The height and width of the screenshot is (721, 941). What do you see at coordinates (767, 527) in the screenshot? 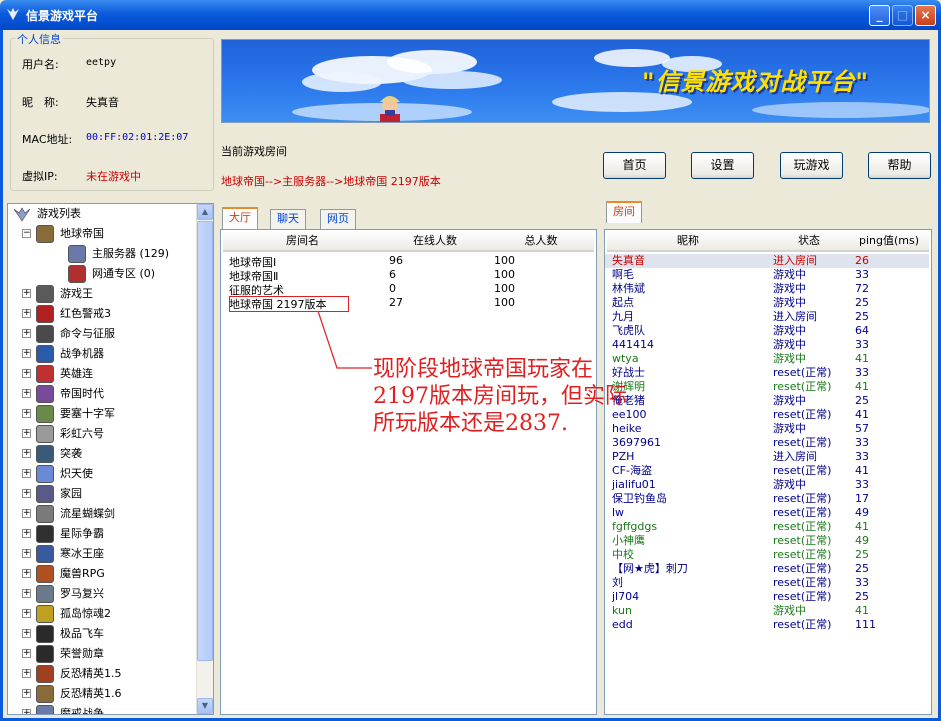
I see `player-row: fgffgdgs reset(正常) 41` at bounding box center [767, 527].